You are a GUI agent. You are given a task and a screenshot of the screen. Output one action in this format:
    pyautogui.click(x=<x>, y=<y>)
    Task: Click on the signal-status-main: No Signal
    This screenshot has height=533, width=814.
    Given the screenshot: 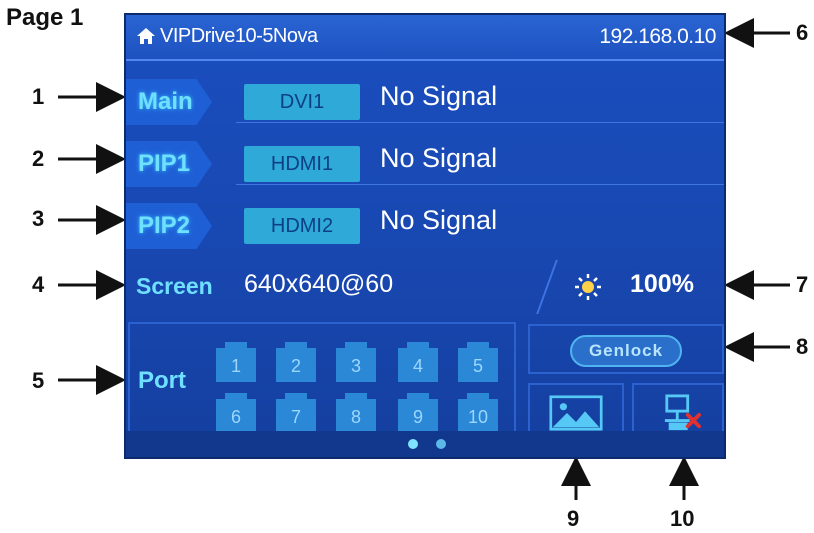 What is the action you would take?
    pyautogui.click(x=439, y=96)
    